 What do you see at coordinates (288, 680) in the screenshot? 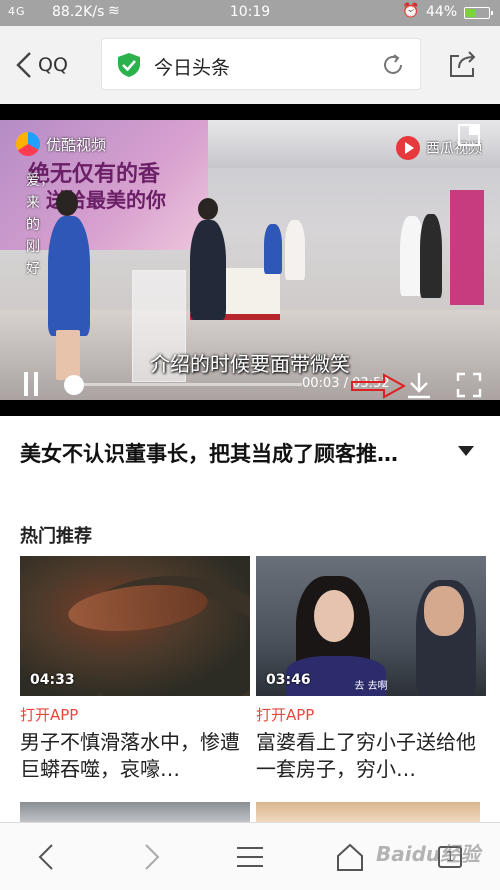
I see `duration-label: 03:46` at bounding box center [288, 680].